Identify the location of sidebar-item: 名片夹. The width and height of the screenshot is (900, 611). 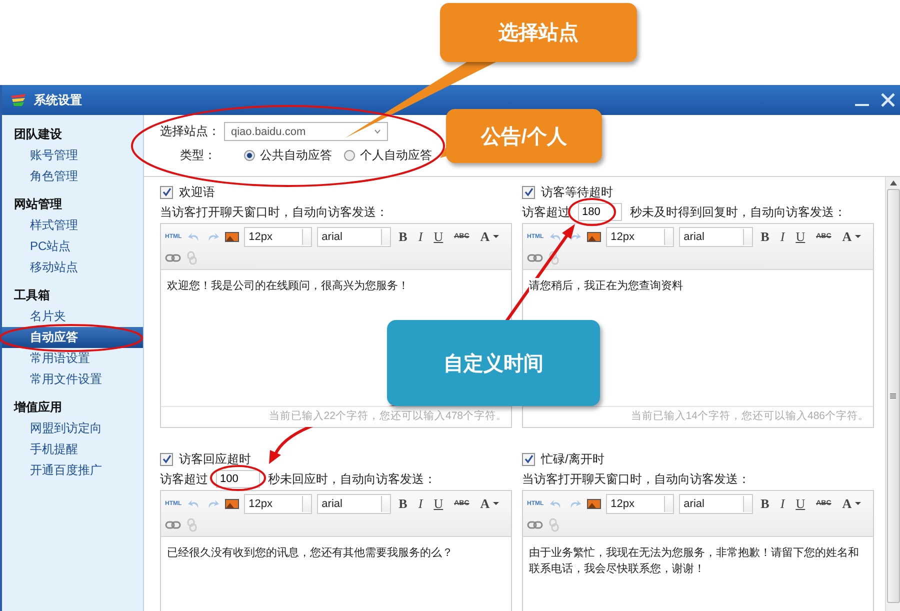
(72, 316).